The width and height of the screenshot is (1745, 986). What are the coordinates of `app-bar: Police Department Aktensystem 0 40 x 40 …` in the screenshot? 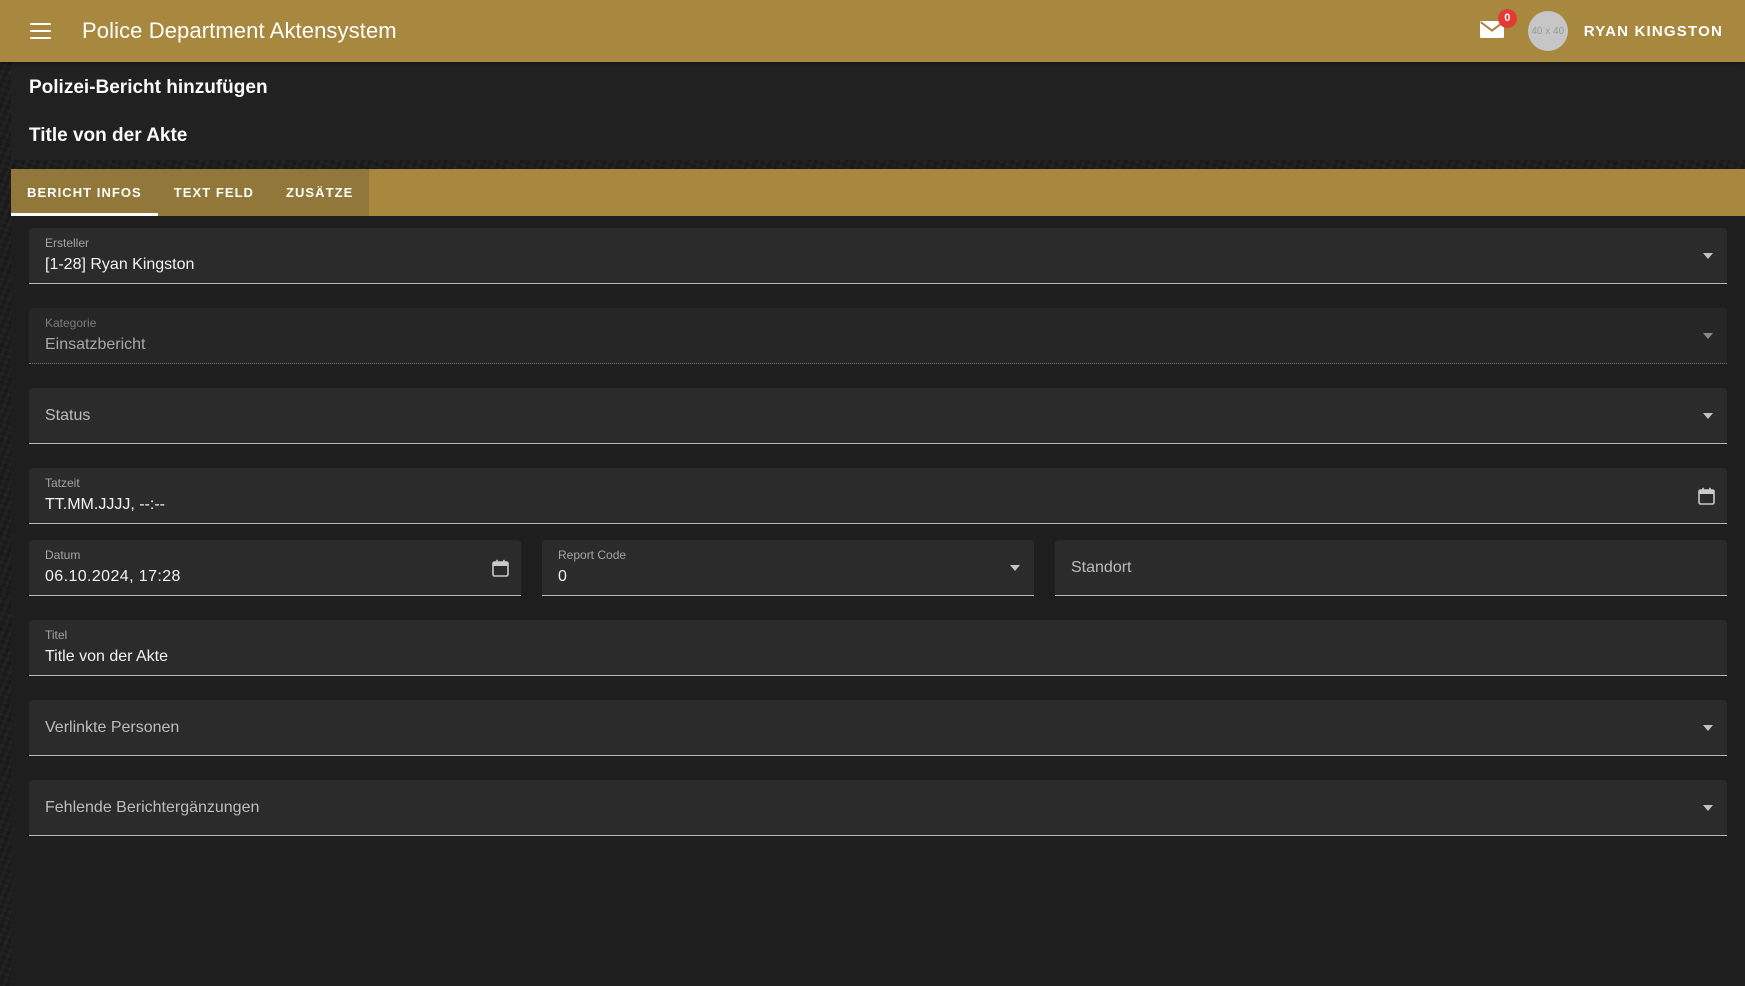 It's located at (872, 31).